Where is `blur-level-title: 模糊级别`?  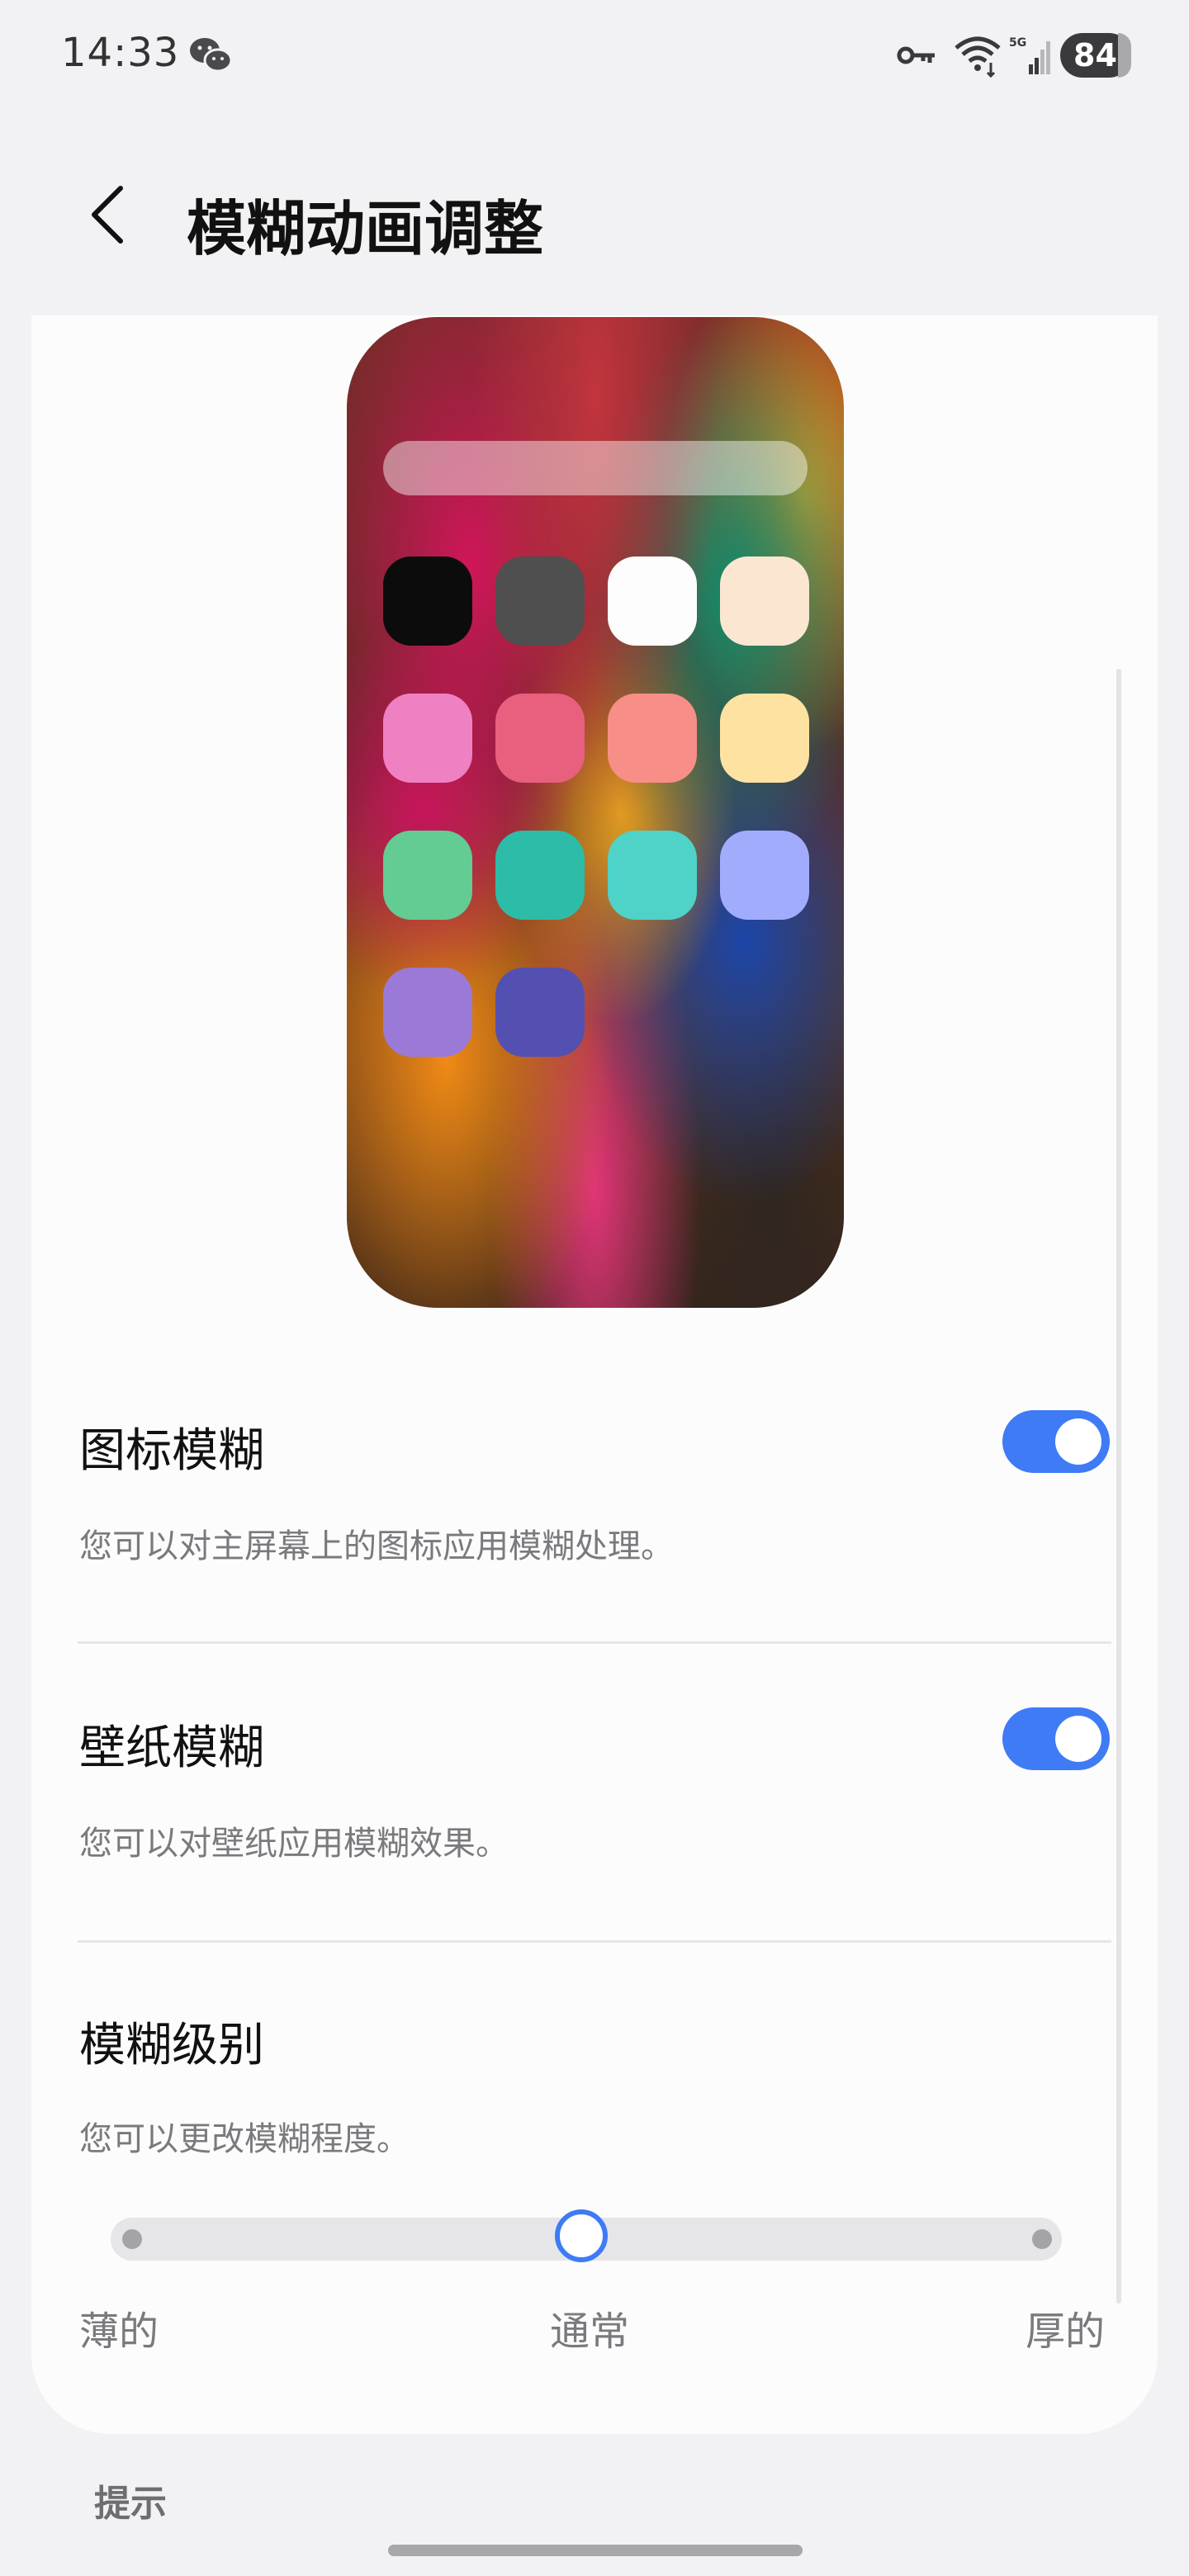 blur-level-title: 模糊级别 is located at coordinates (171, 2045).